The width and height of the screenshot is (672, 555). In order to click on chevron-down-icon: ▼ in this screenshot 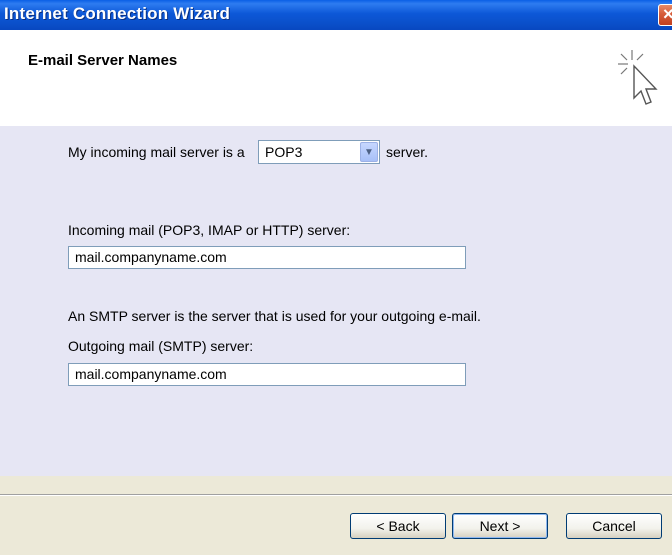, I will do `click(369, 152)`.